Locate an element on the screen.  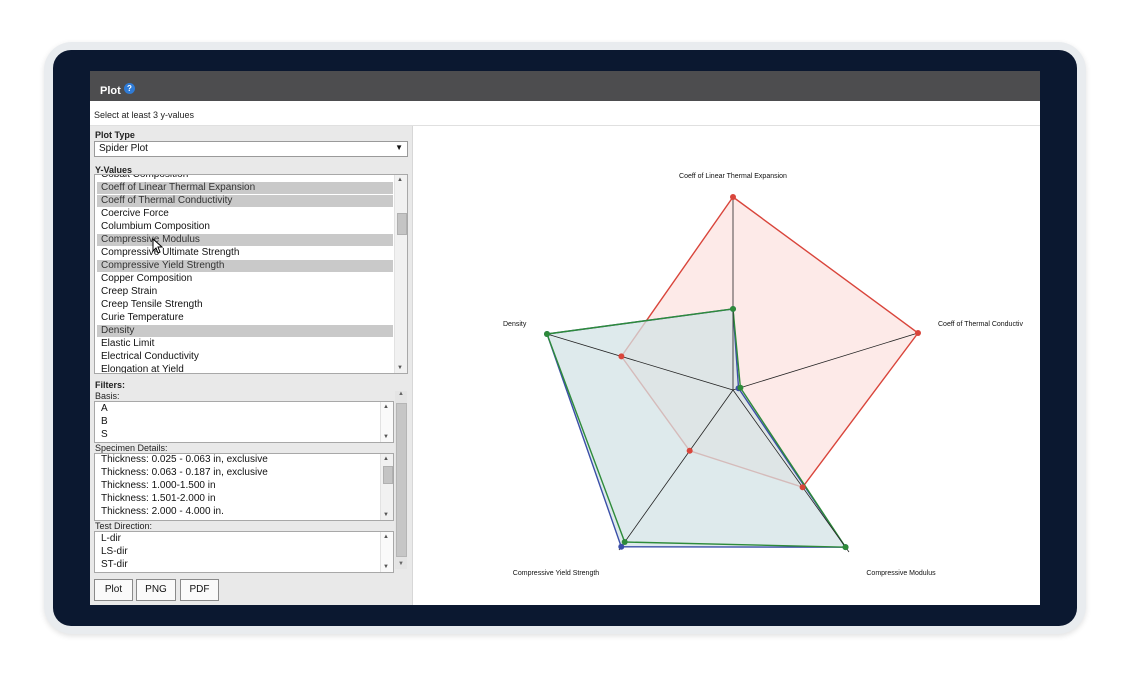
list-item: ST-dir is located at coordinates (238, 565).